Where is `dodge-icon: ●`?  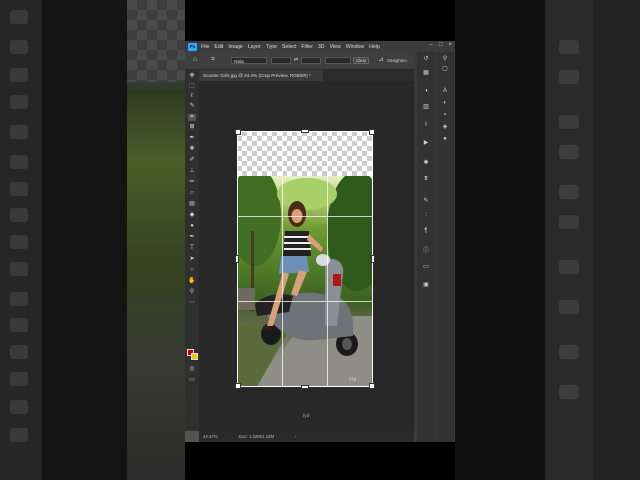 dodge-icon: ● is located at coordinates (192, 226).